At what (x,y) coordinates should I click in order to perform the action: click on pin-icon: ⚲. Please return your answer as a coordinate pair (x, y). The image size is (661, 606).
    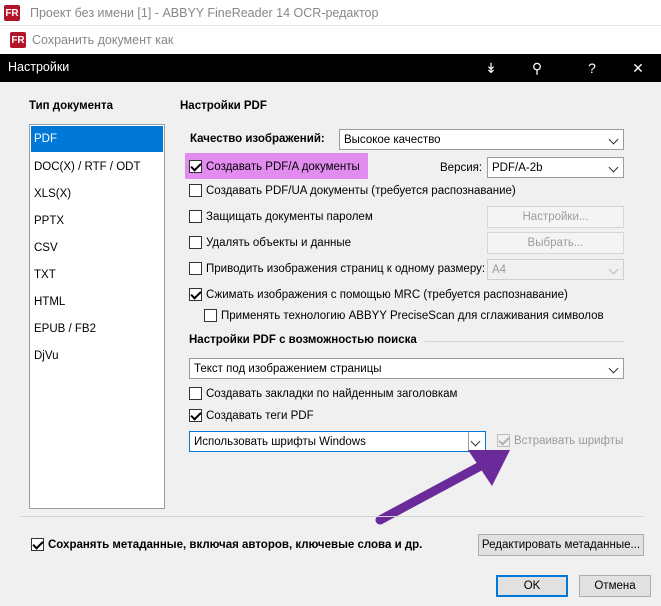
    Looking at the image, I should click on (537, 68).